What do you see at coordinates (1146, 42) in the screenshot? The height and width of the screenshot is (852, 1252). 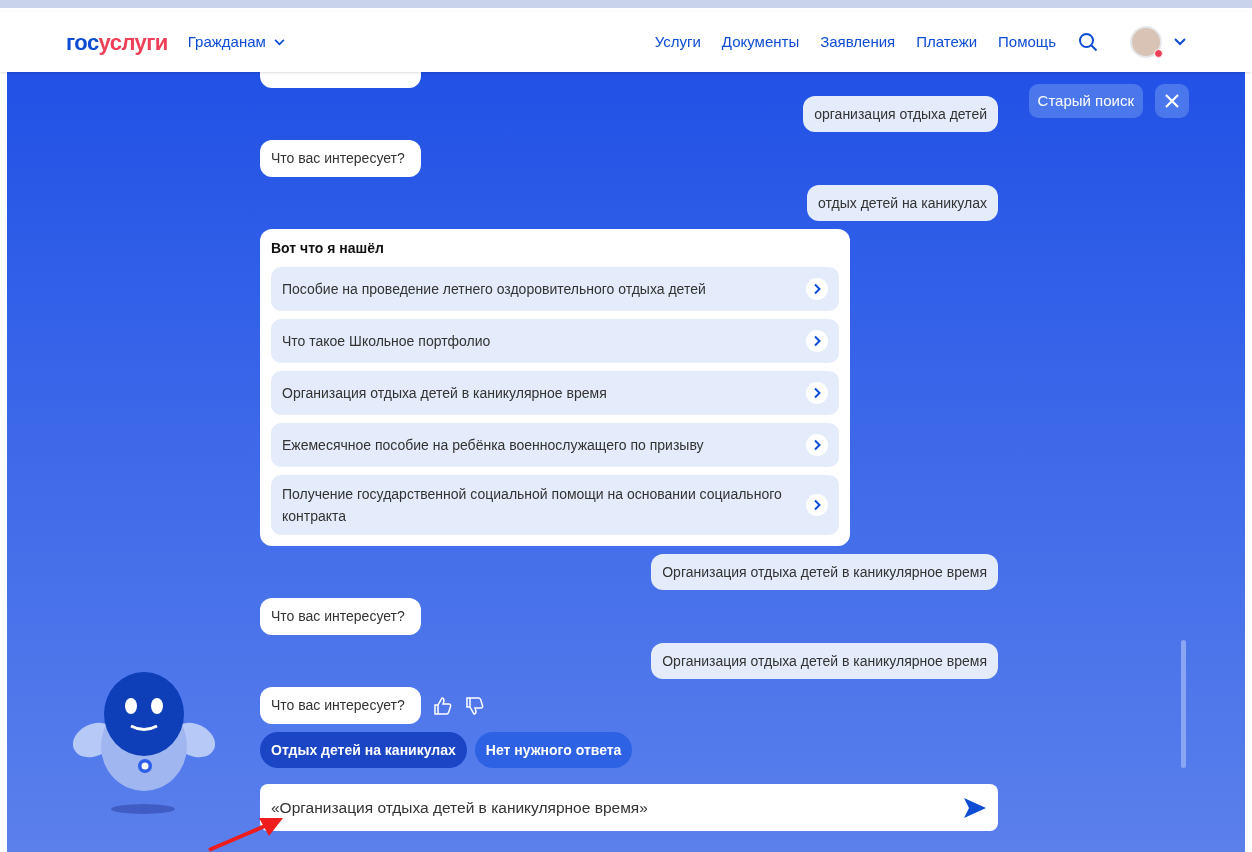 I see `avatar` at bounding box center [1146, 42].